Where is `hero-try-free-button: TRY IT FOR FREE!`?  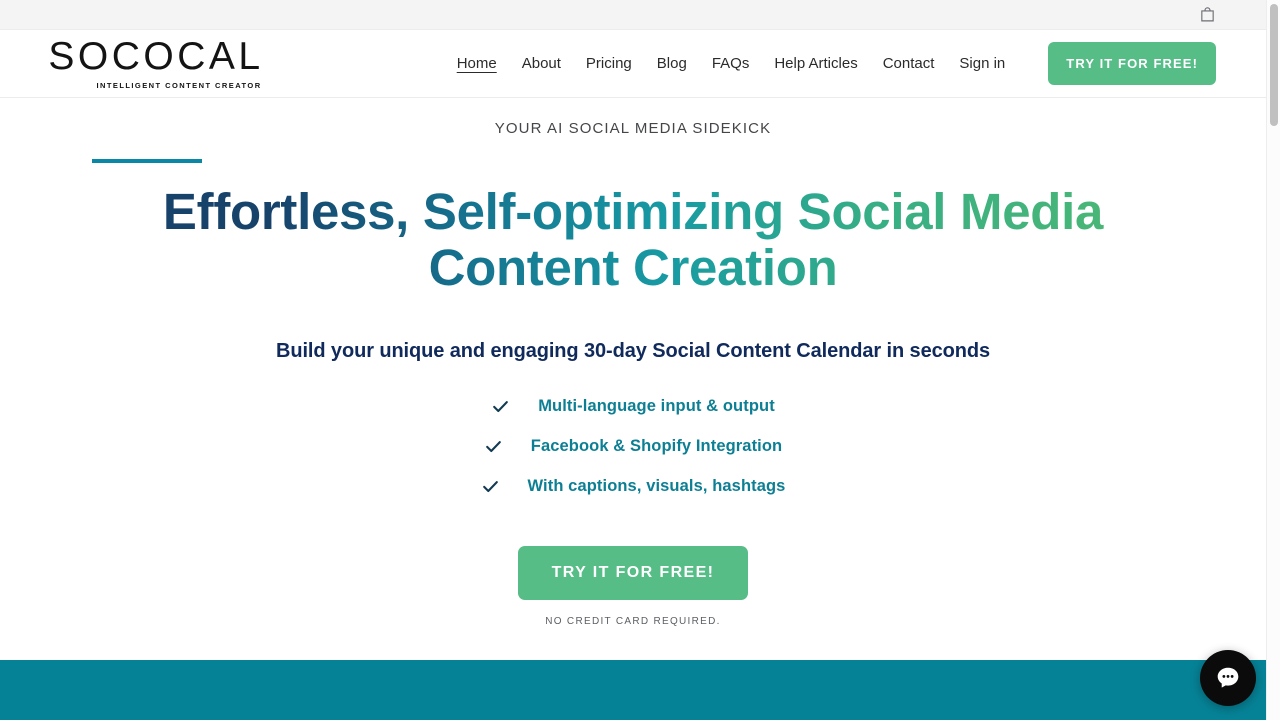
hero-try-free-button: TRY IT FOR FREE! is located at coordinates (633, 573).